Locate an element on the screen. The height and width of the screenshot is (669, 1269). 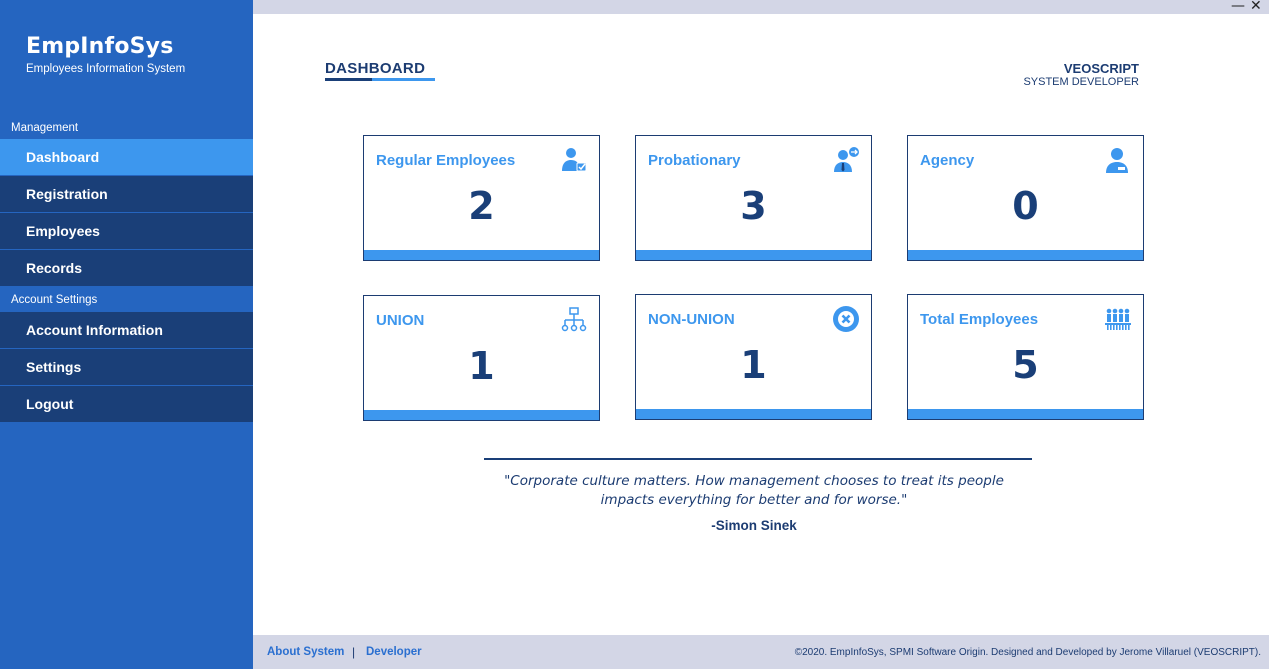
nav-settings: Settings is located at coordinates (126, 367).